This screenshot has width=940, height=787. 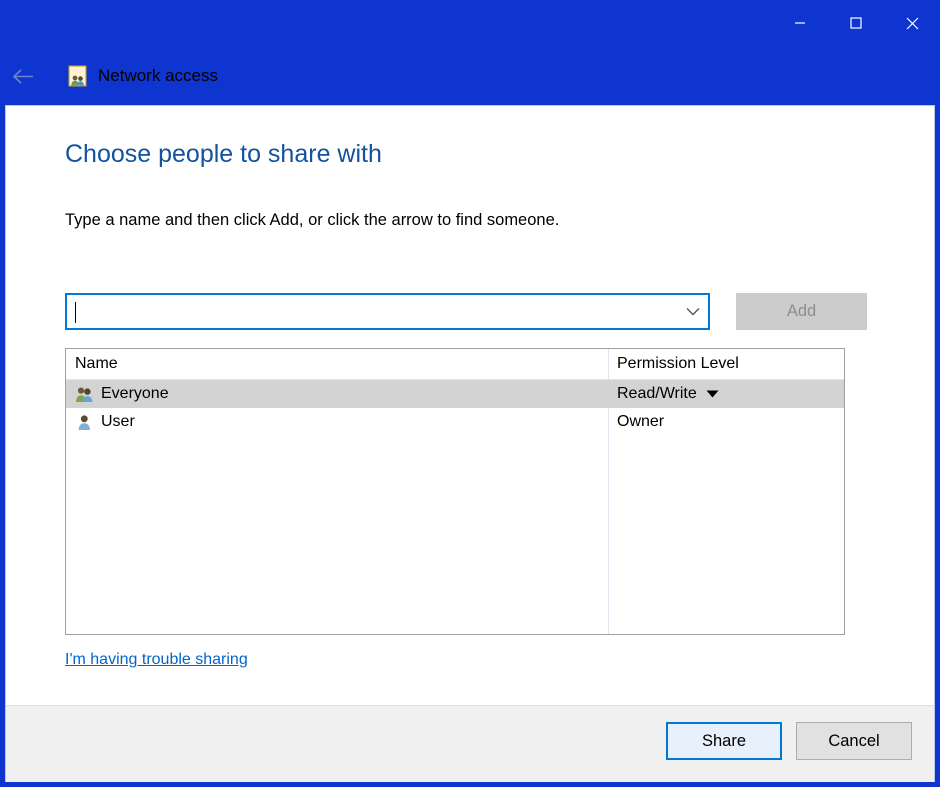 I want to click on triangle-down-icon, so click(x=712, y=394).